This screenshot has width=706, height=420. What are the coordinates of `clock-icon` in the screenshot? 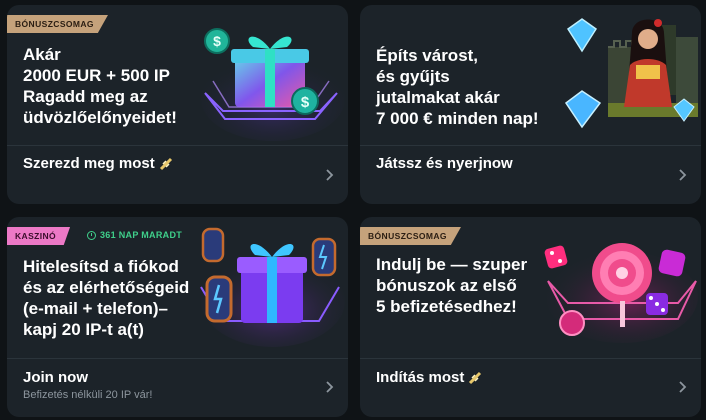 It's located at (91, 235).